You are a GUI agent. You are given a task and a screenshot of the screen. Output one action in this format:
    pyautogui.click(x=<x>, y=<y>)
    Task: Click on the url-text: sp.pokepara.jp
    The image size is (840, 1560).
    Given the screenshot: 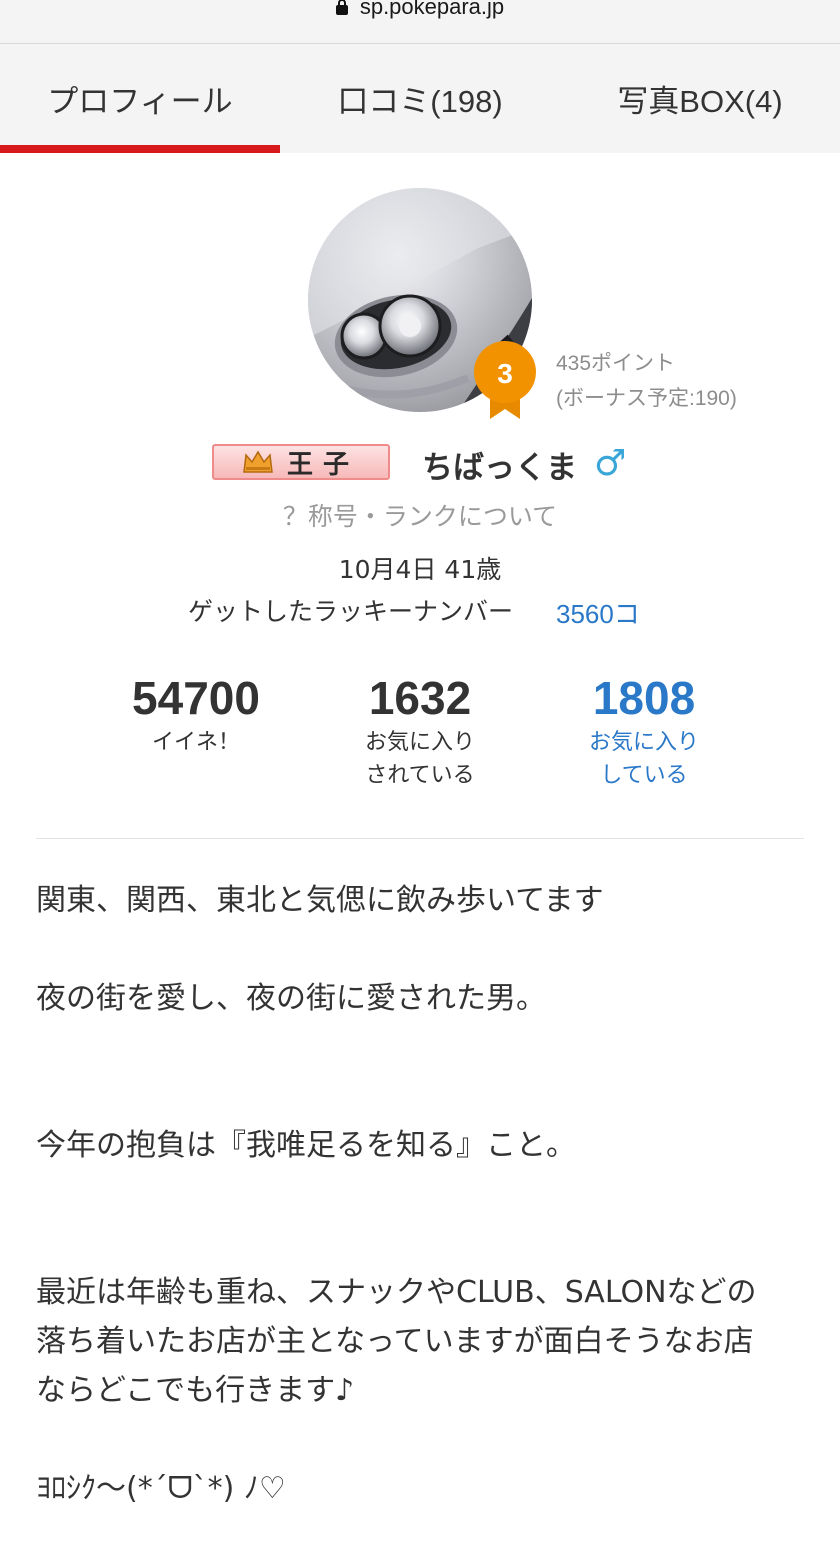 What is the action you would take?
    pyautogui.click(x=432, y=10)
    